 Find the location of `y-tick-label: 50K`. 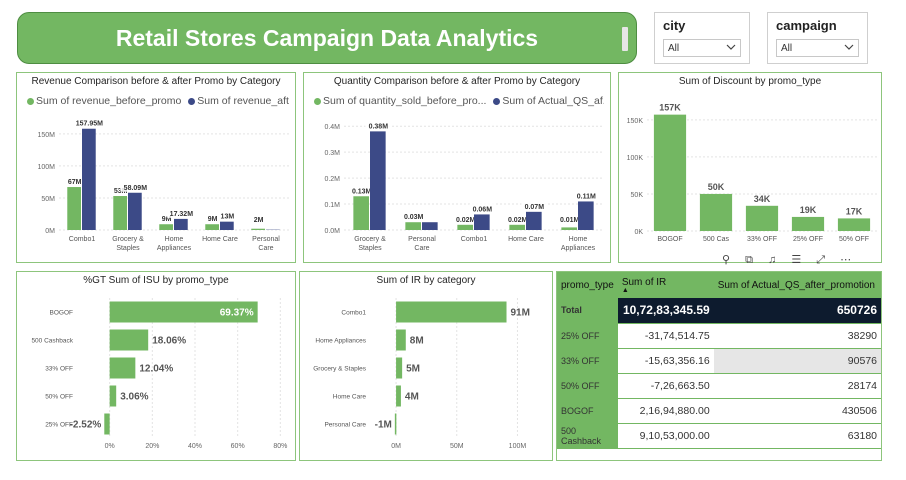

y-tick-label: 50K is located at coordinates (637, 195).